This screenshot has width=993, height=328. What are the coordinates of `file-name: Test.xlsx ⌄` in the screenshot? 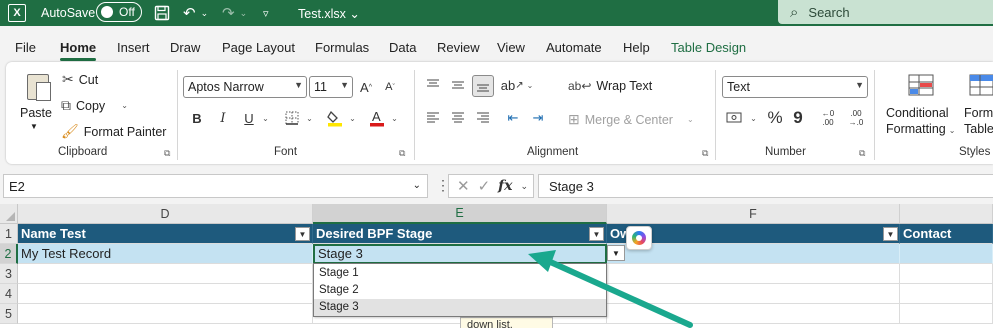 It's located at (329, 13).